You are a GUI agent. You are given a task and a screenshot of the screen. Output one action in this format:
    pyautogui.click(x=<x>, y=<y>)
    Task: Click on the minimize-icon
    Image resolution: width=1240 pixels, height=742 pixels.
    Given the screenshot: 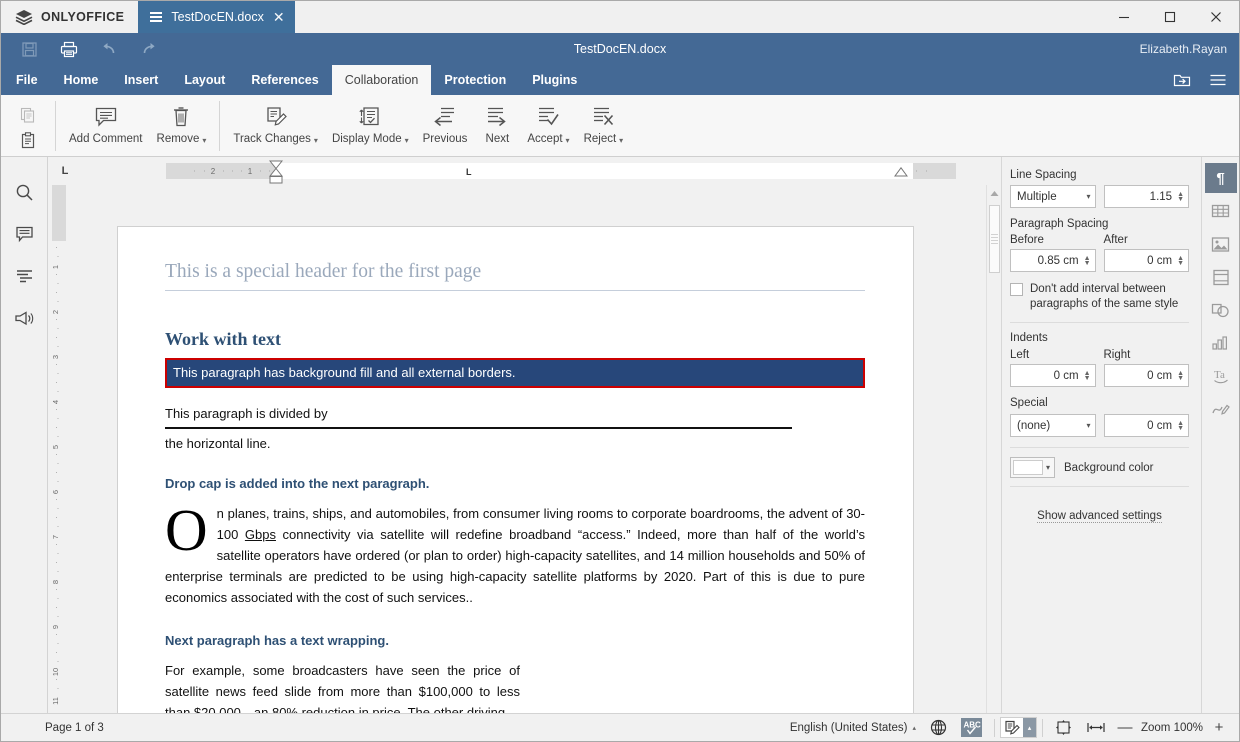 What is the action you would take?
    pyautogui.click(x=1124, y=17)
    